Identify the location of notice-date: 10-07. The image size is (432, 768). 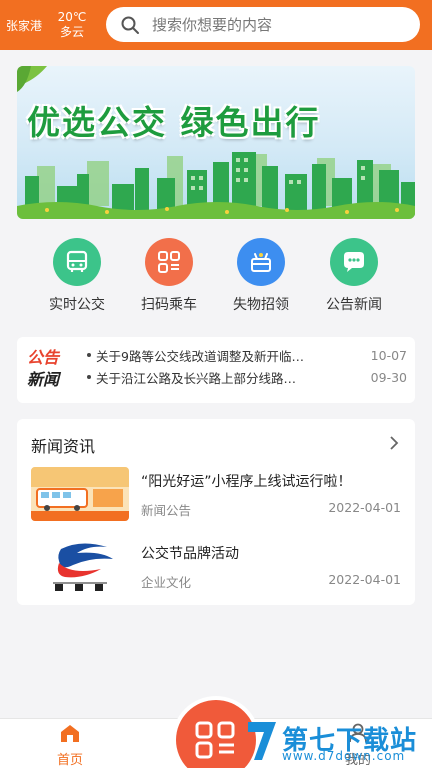
(388, 355).